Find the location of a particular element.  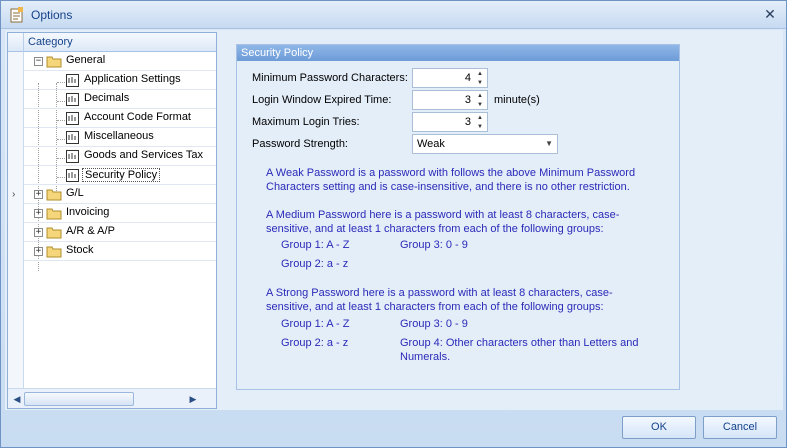

ok-button: OK is located at coordinates (659, 427).